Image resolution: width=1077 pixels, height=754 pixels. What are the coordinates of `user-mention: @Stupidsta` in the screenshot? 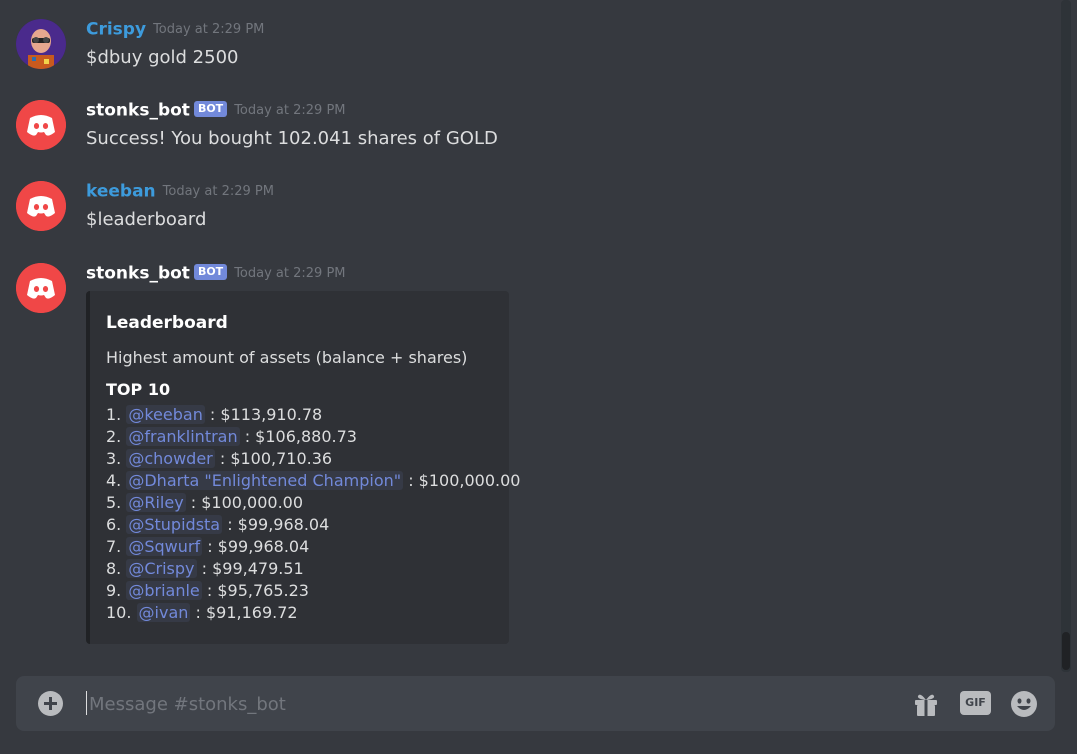 It's located at (174, 524).